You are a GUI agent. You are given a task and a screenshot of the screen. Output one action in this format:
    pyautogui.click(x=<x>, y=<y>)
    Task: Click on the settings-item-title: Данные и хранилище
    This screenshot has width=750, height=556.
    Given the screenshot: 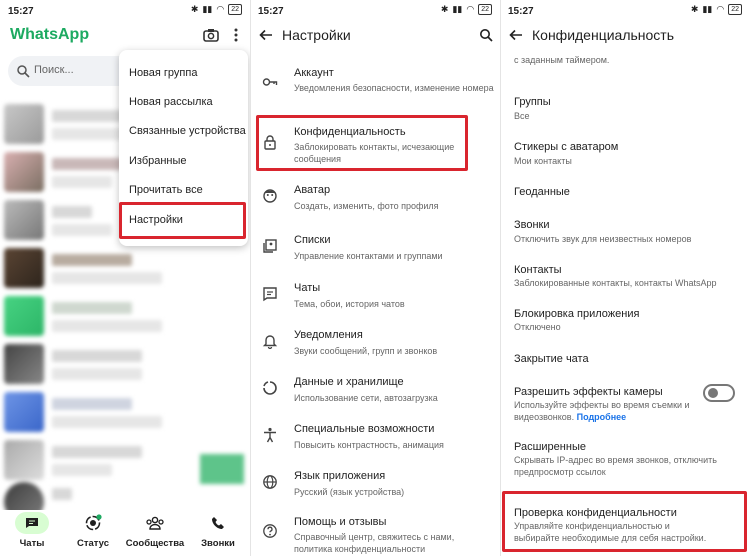 What is the action you would take?
    pyautogui.click(x=349, y=382)
    